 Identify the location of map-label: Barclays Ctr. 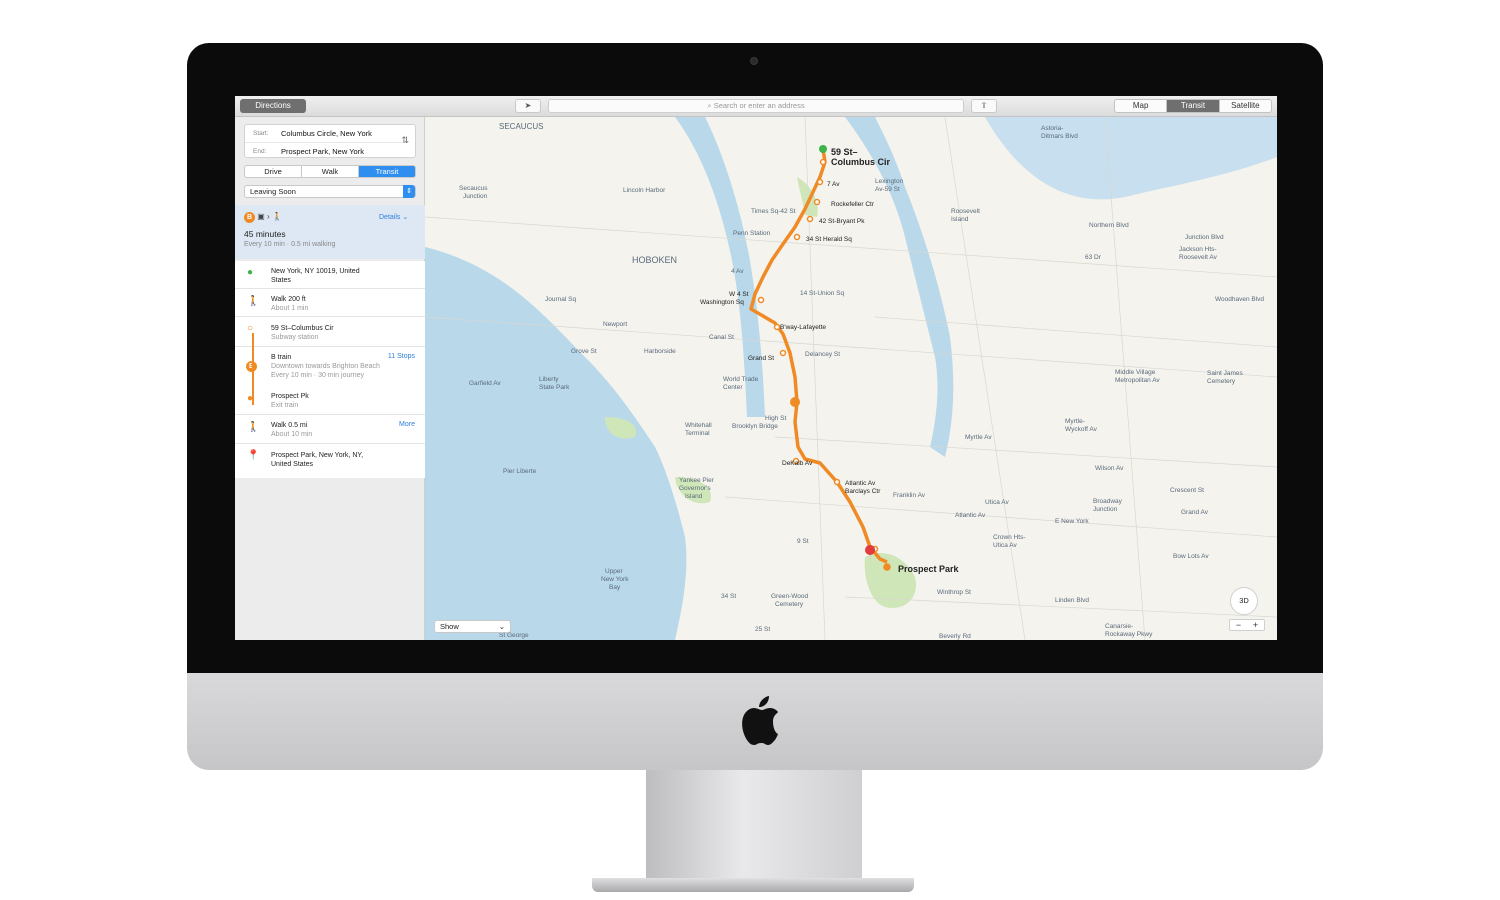
(863, 491).